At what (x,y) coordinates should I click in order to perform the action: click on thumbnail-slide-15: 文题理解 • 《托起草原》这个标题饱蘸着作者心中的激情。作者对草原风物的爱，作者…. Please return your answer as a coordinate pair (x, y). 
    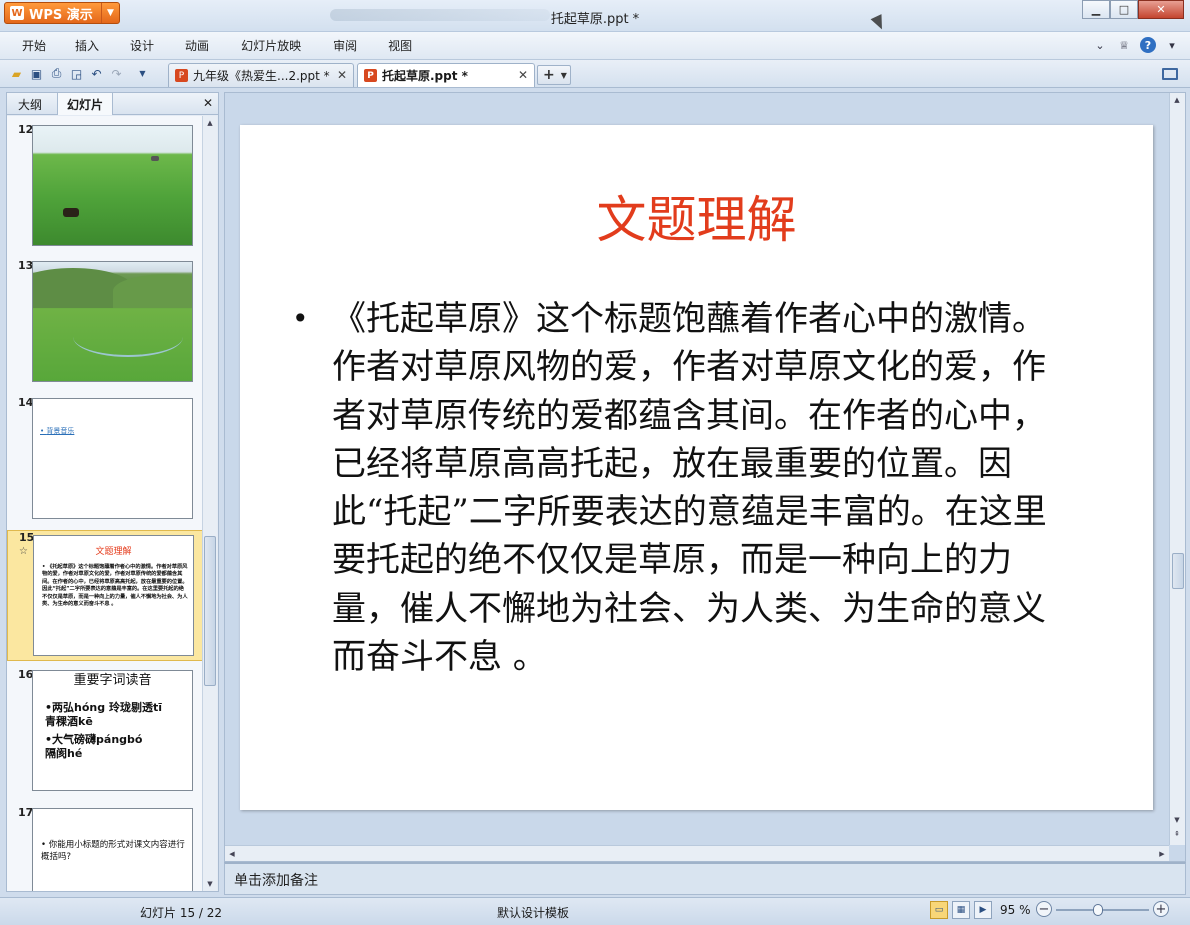
    Looking at the image, I should click on (113, 595).